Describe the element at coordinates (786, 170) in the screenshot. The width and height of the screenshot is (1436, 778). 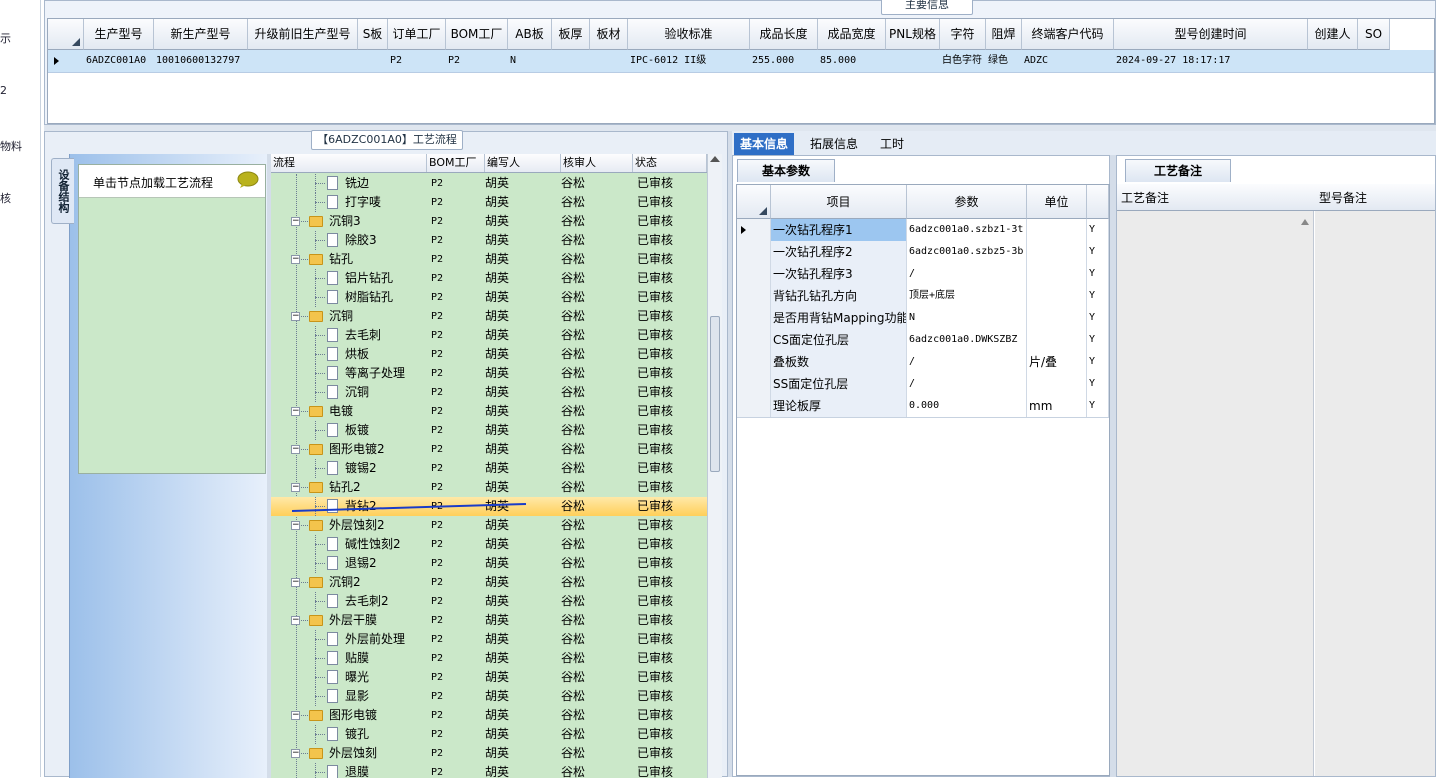
I see `tab-basic-params: 基本参数` at that location.